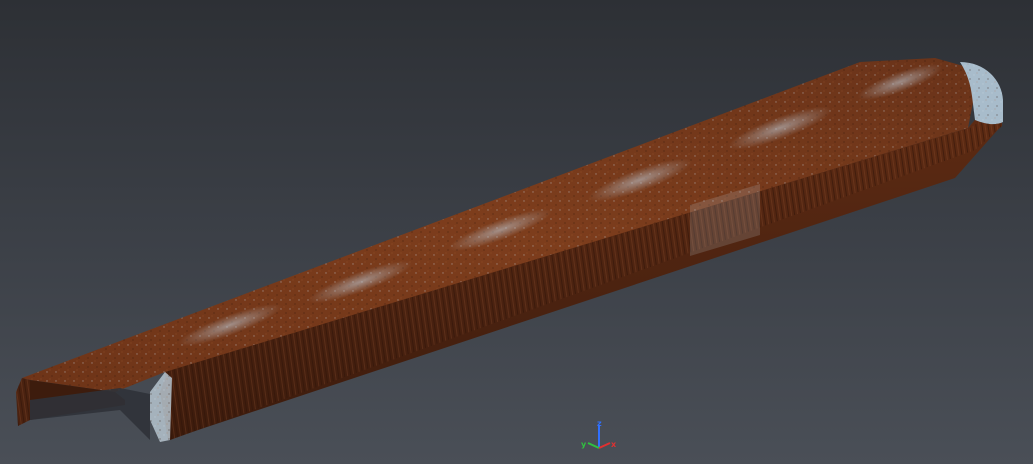 The height and width of the screenshot is (464, 1033). Describe the element at coordinates (23, 402) in the screenshot. I see `beam-back-flange-end-streaks` at that location.